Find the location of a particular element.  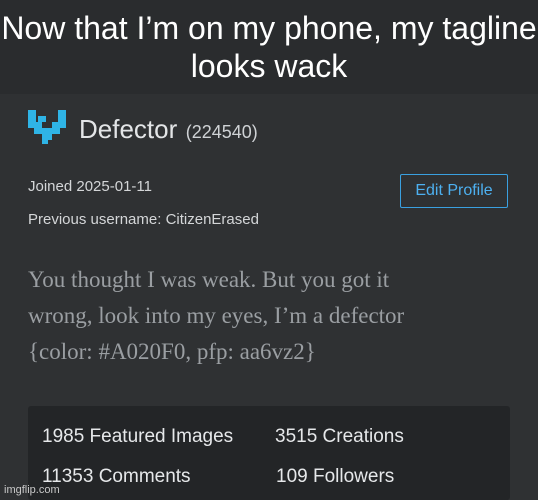

tagline-line: {color: #A020F0, pfp: aa6vz2} is located at coordinates (172, 351).